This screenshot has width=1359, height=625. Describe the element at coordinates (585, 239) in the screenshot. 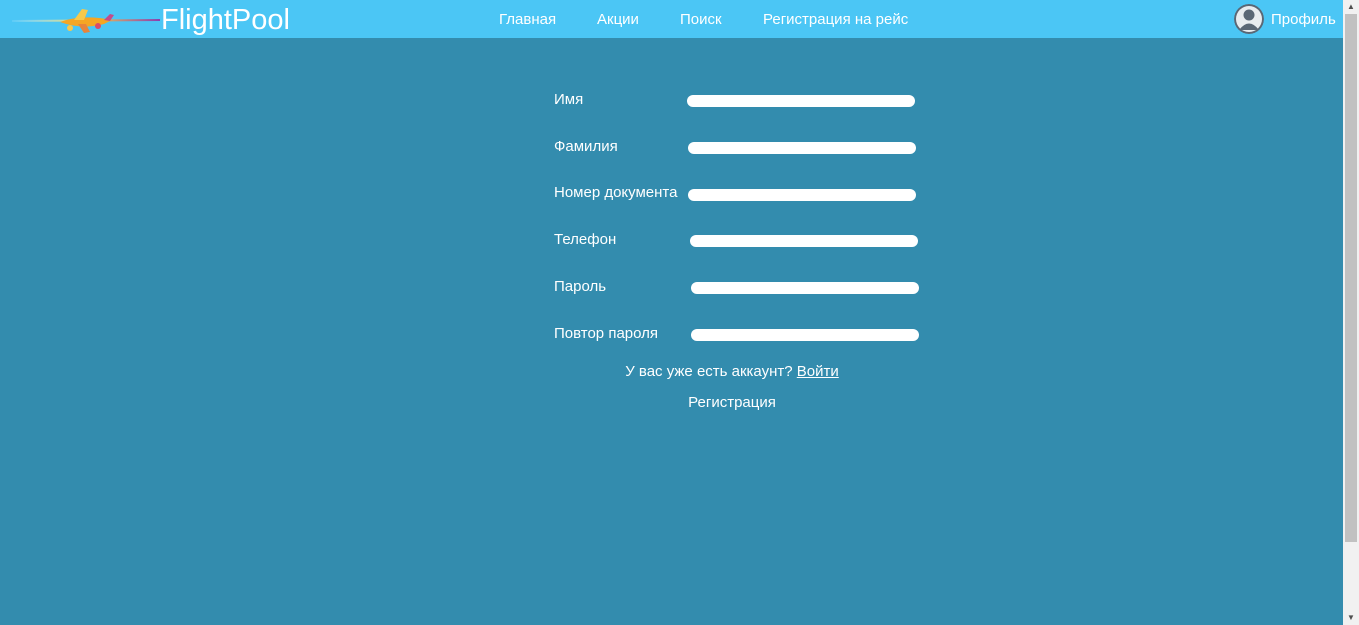

I see `phone-label: Телефон` at that location.